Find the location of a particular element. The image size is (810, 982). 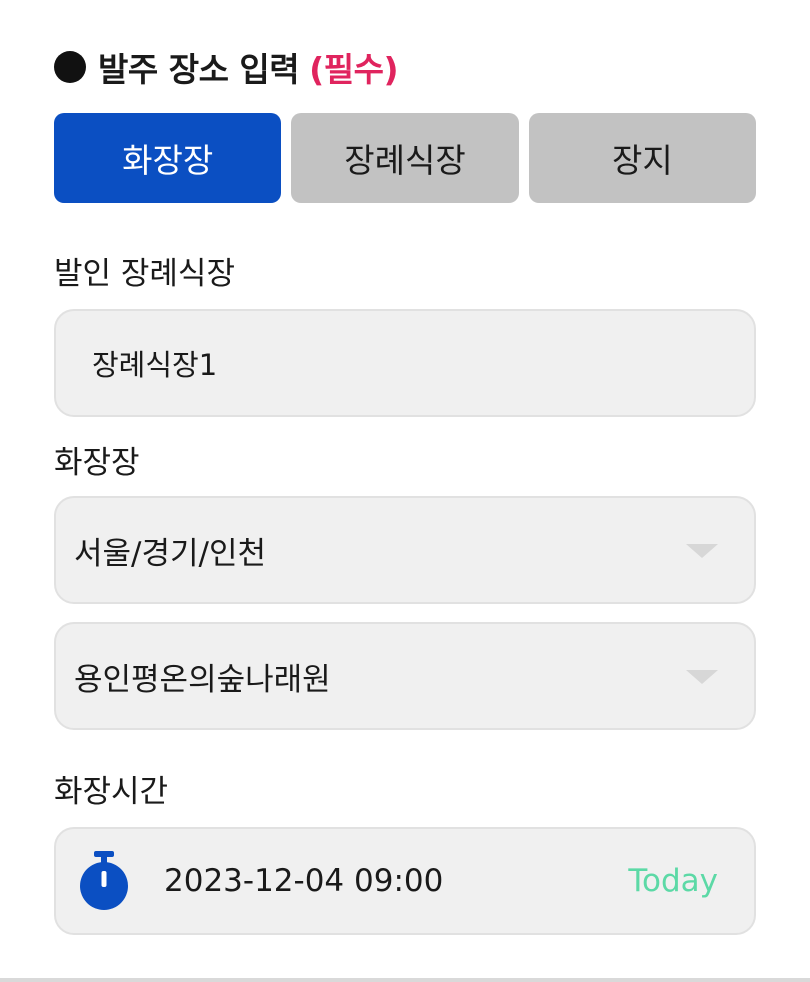

location-type-tabs: 화장장 장례식장 장지 is located at coordinates (405, 158).